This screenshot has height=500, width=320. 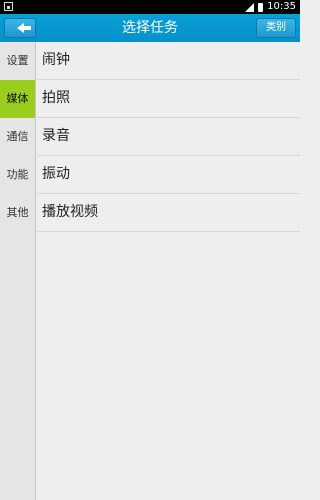 I want to click on category-button: 类别, so click(x=276, y=28).